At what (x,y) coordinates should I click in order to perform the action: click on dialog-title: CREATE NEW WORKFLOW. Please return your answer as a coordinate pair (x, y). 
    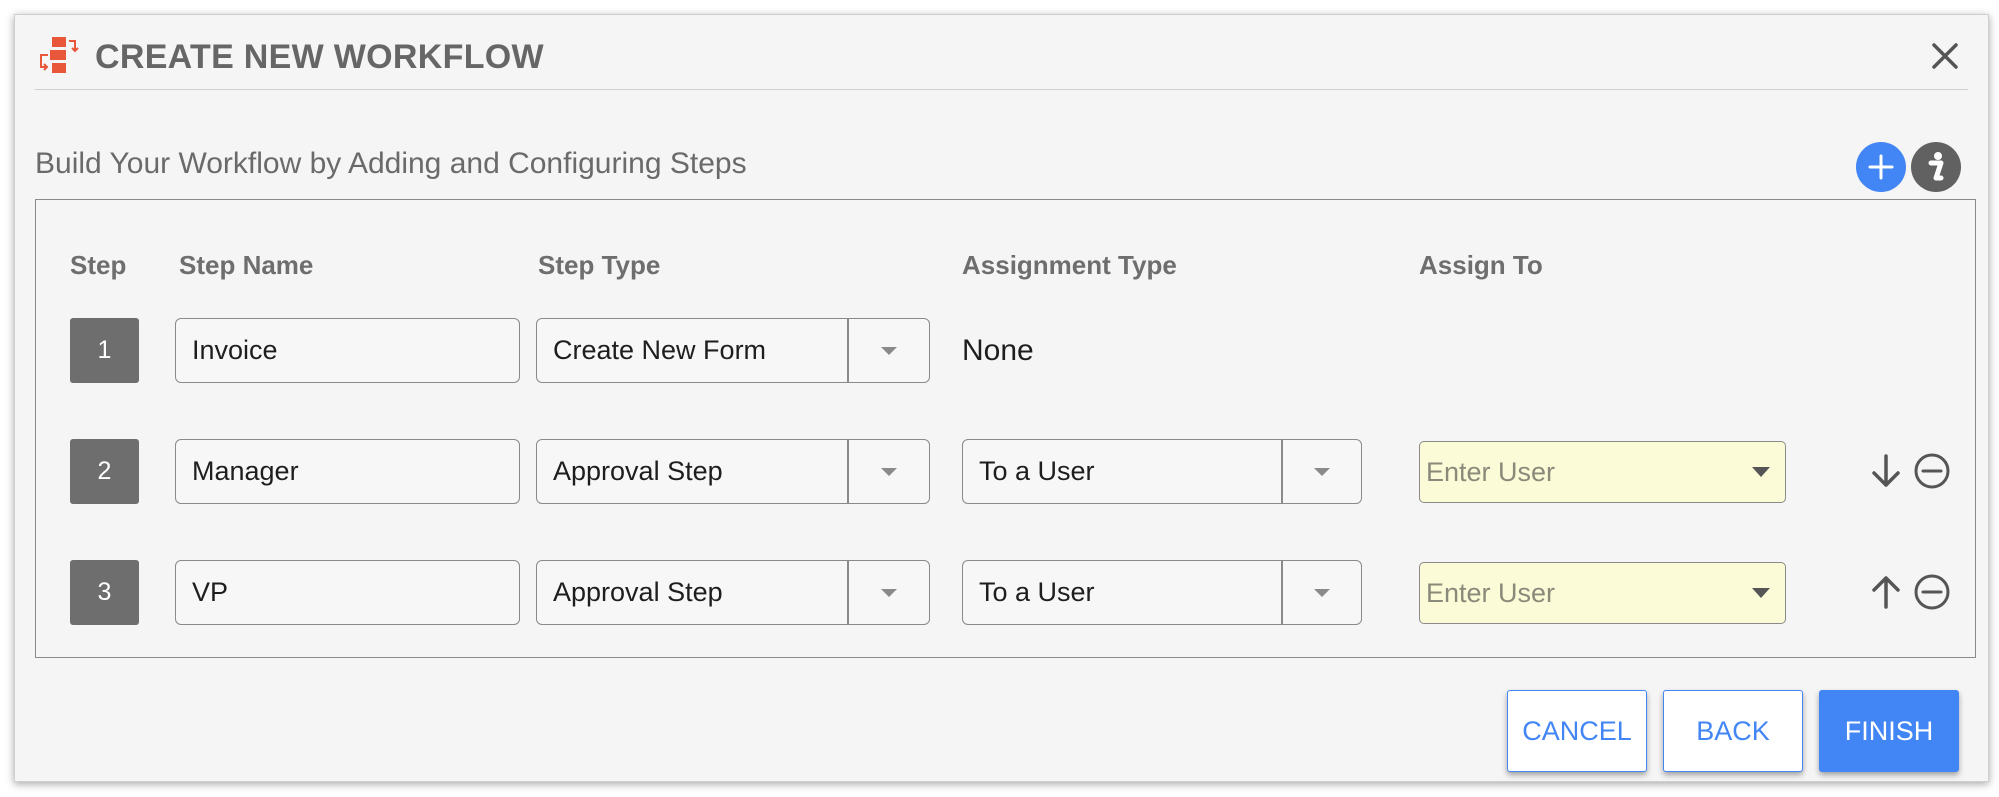
    Looking at the image, I should click on (319, 57).